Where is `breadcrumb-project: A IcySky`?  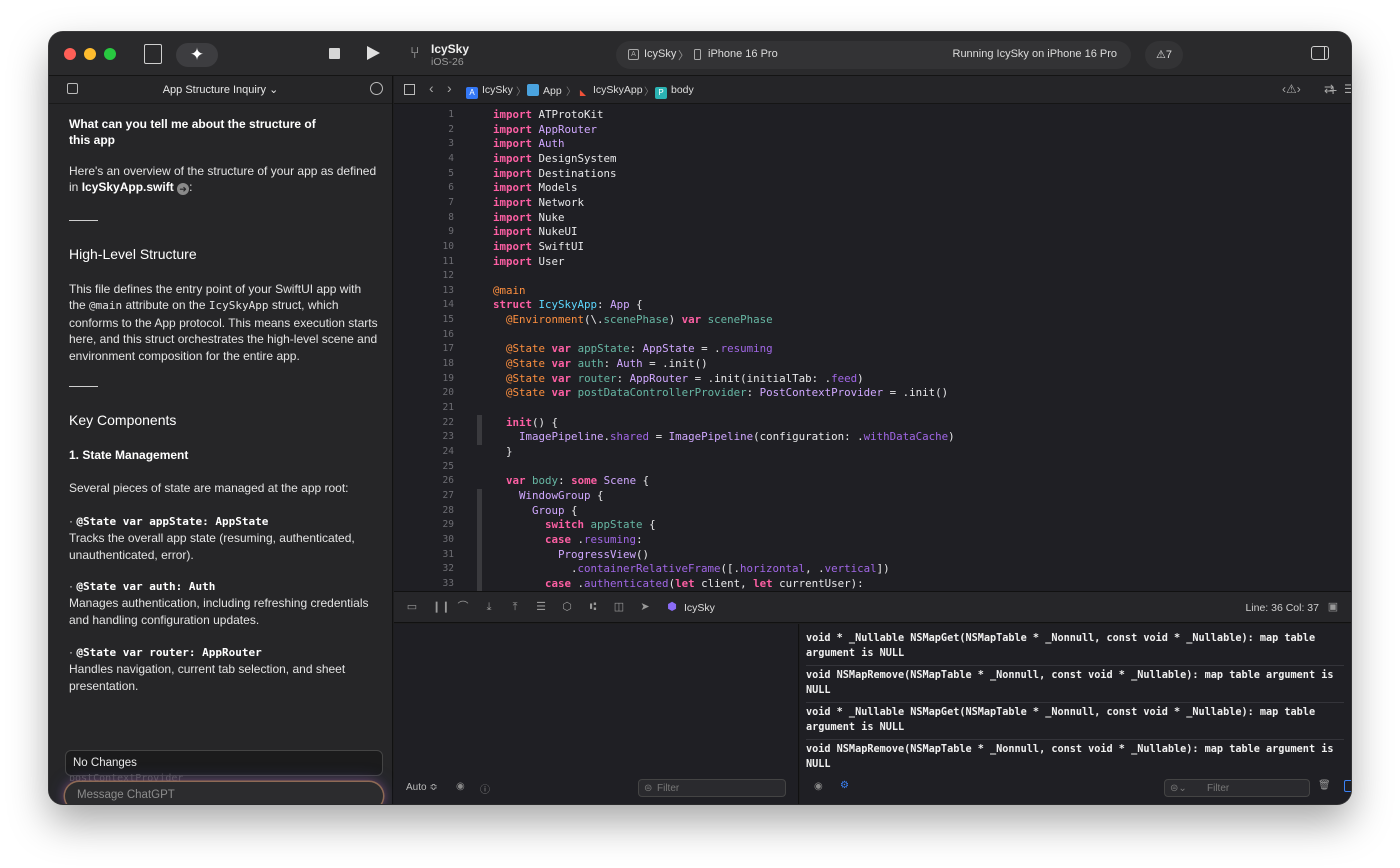
breadcrumb-project: A IcySky is located at coordinates (489, 91).